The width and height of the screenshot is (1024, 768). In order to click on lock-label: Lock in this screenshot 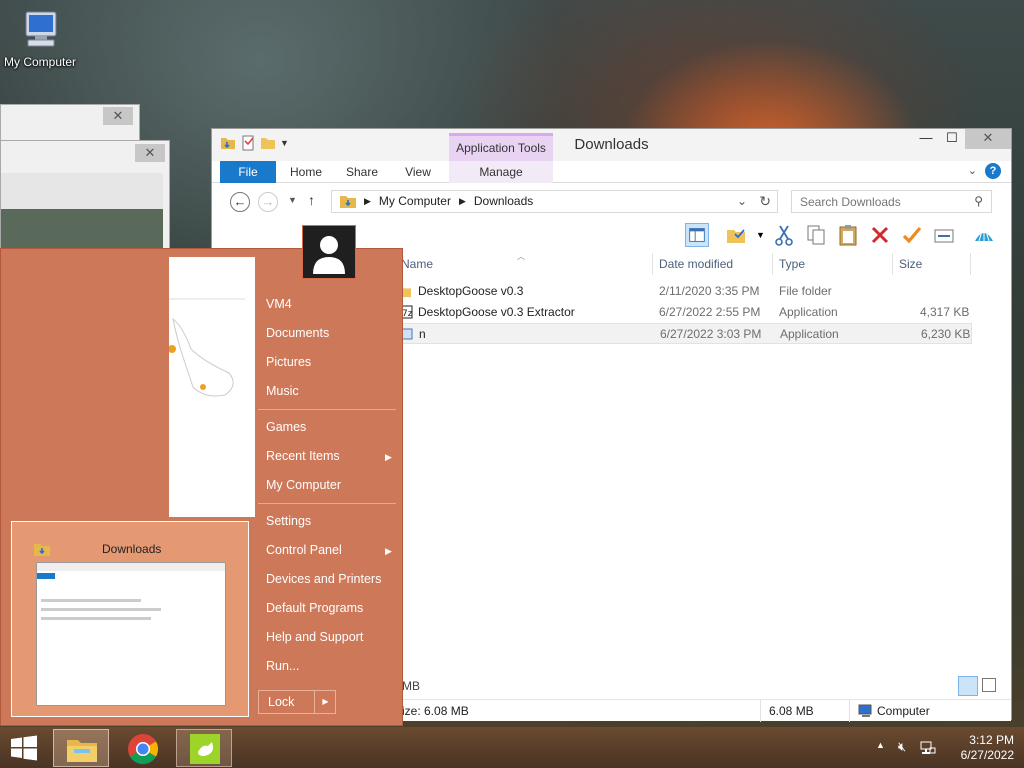, I will do `click(281, 702)`.